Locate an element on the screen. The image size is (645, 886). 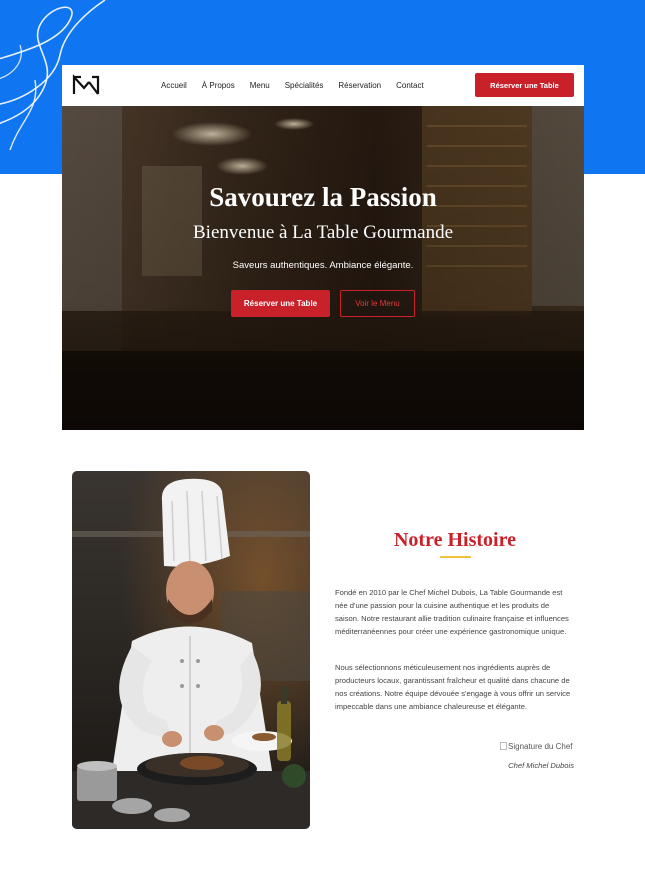
hero-reserve-button: Réserver une Table is located at coordinates (280, 303).